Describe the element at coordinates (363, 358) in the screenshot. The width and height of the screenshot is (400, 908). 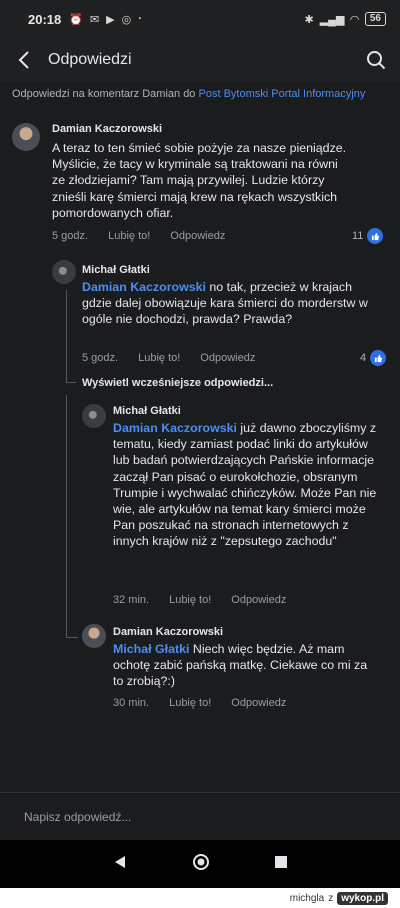
I see `like-count-value: 4` at that location.